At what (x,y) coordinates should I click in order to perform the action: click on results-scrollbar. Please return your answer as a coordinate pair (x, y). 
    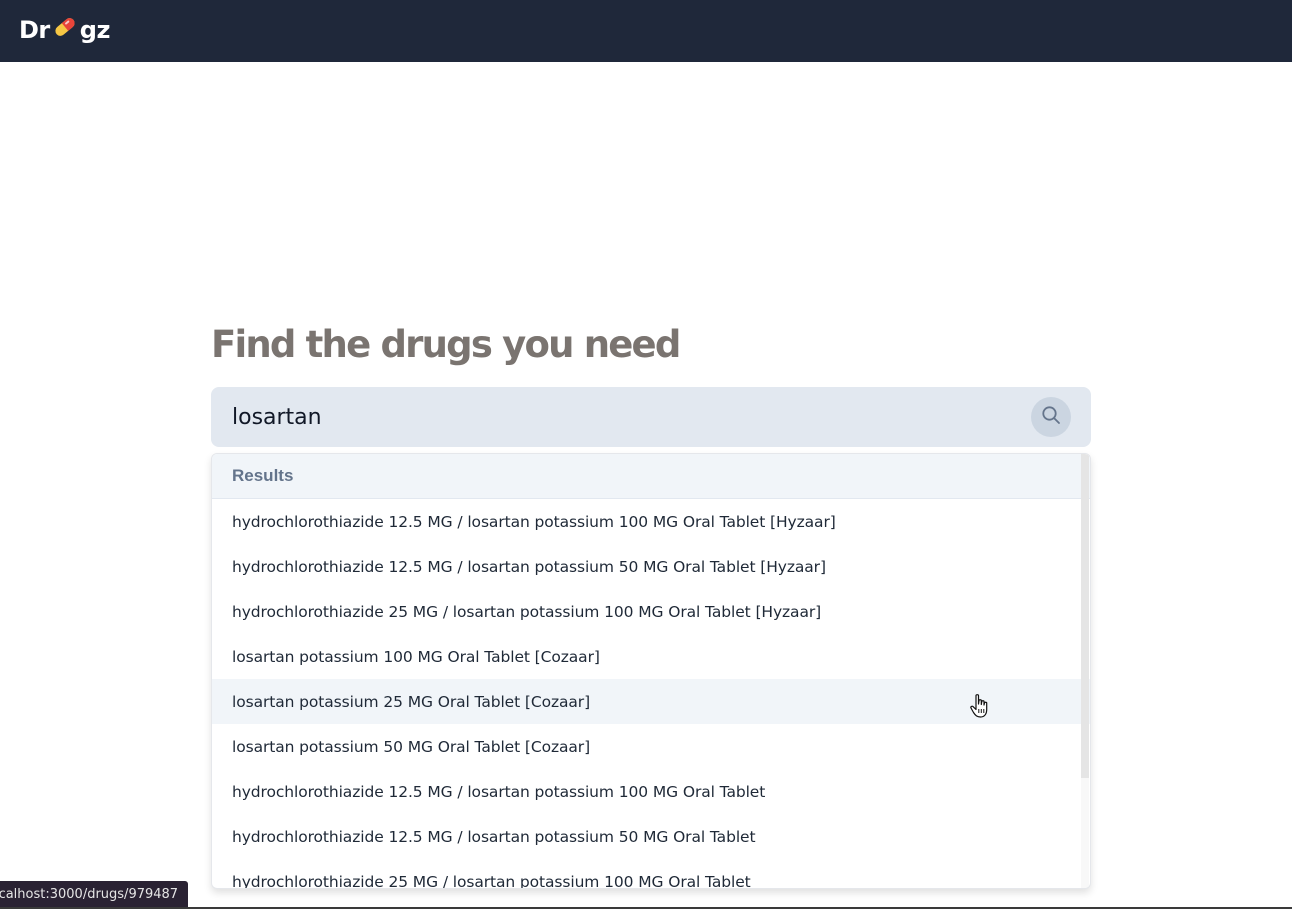
    Looking at the image, I should click on (1085, 671).